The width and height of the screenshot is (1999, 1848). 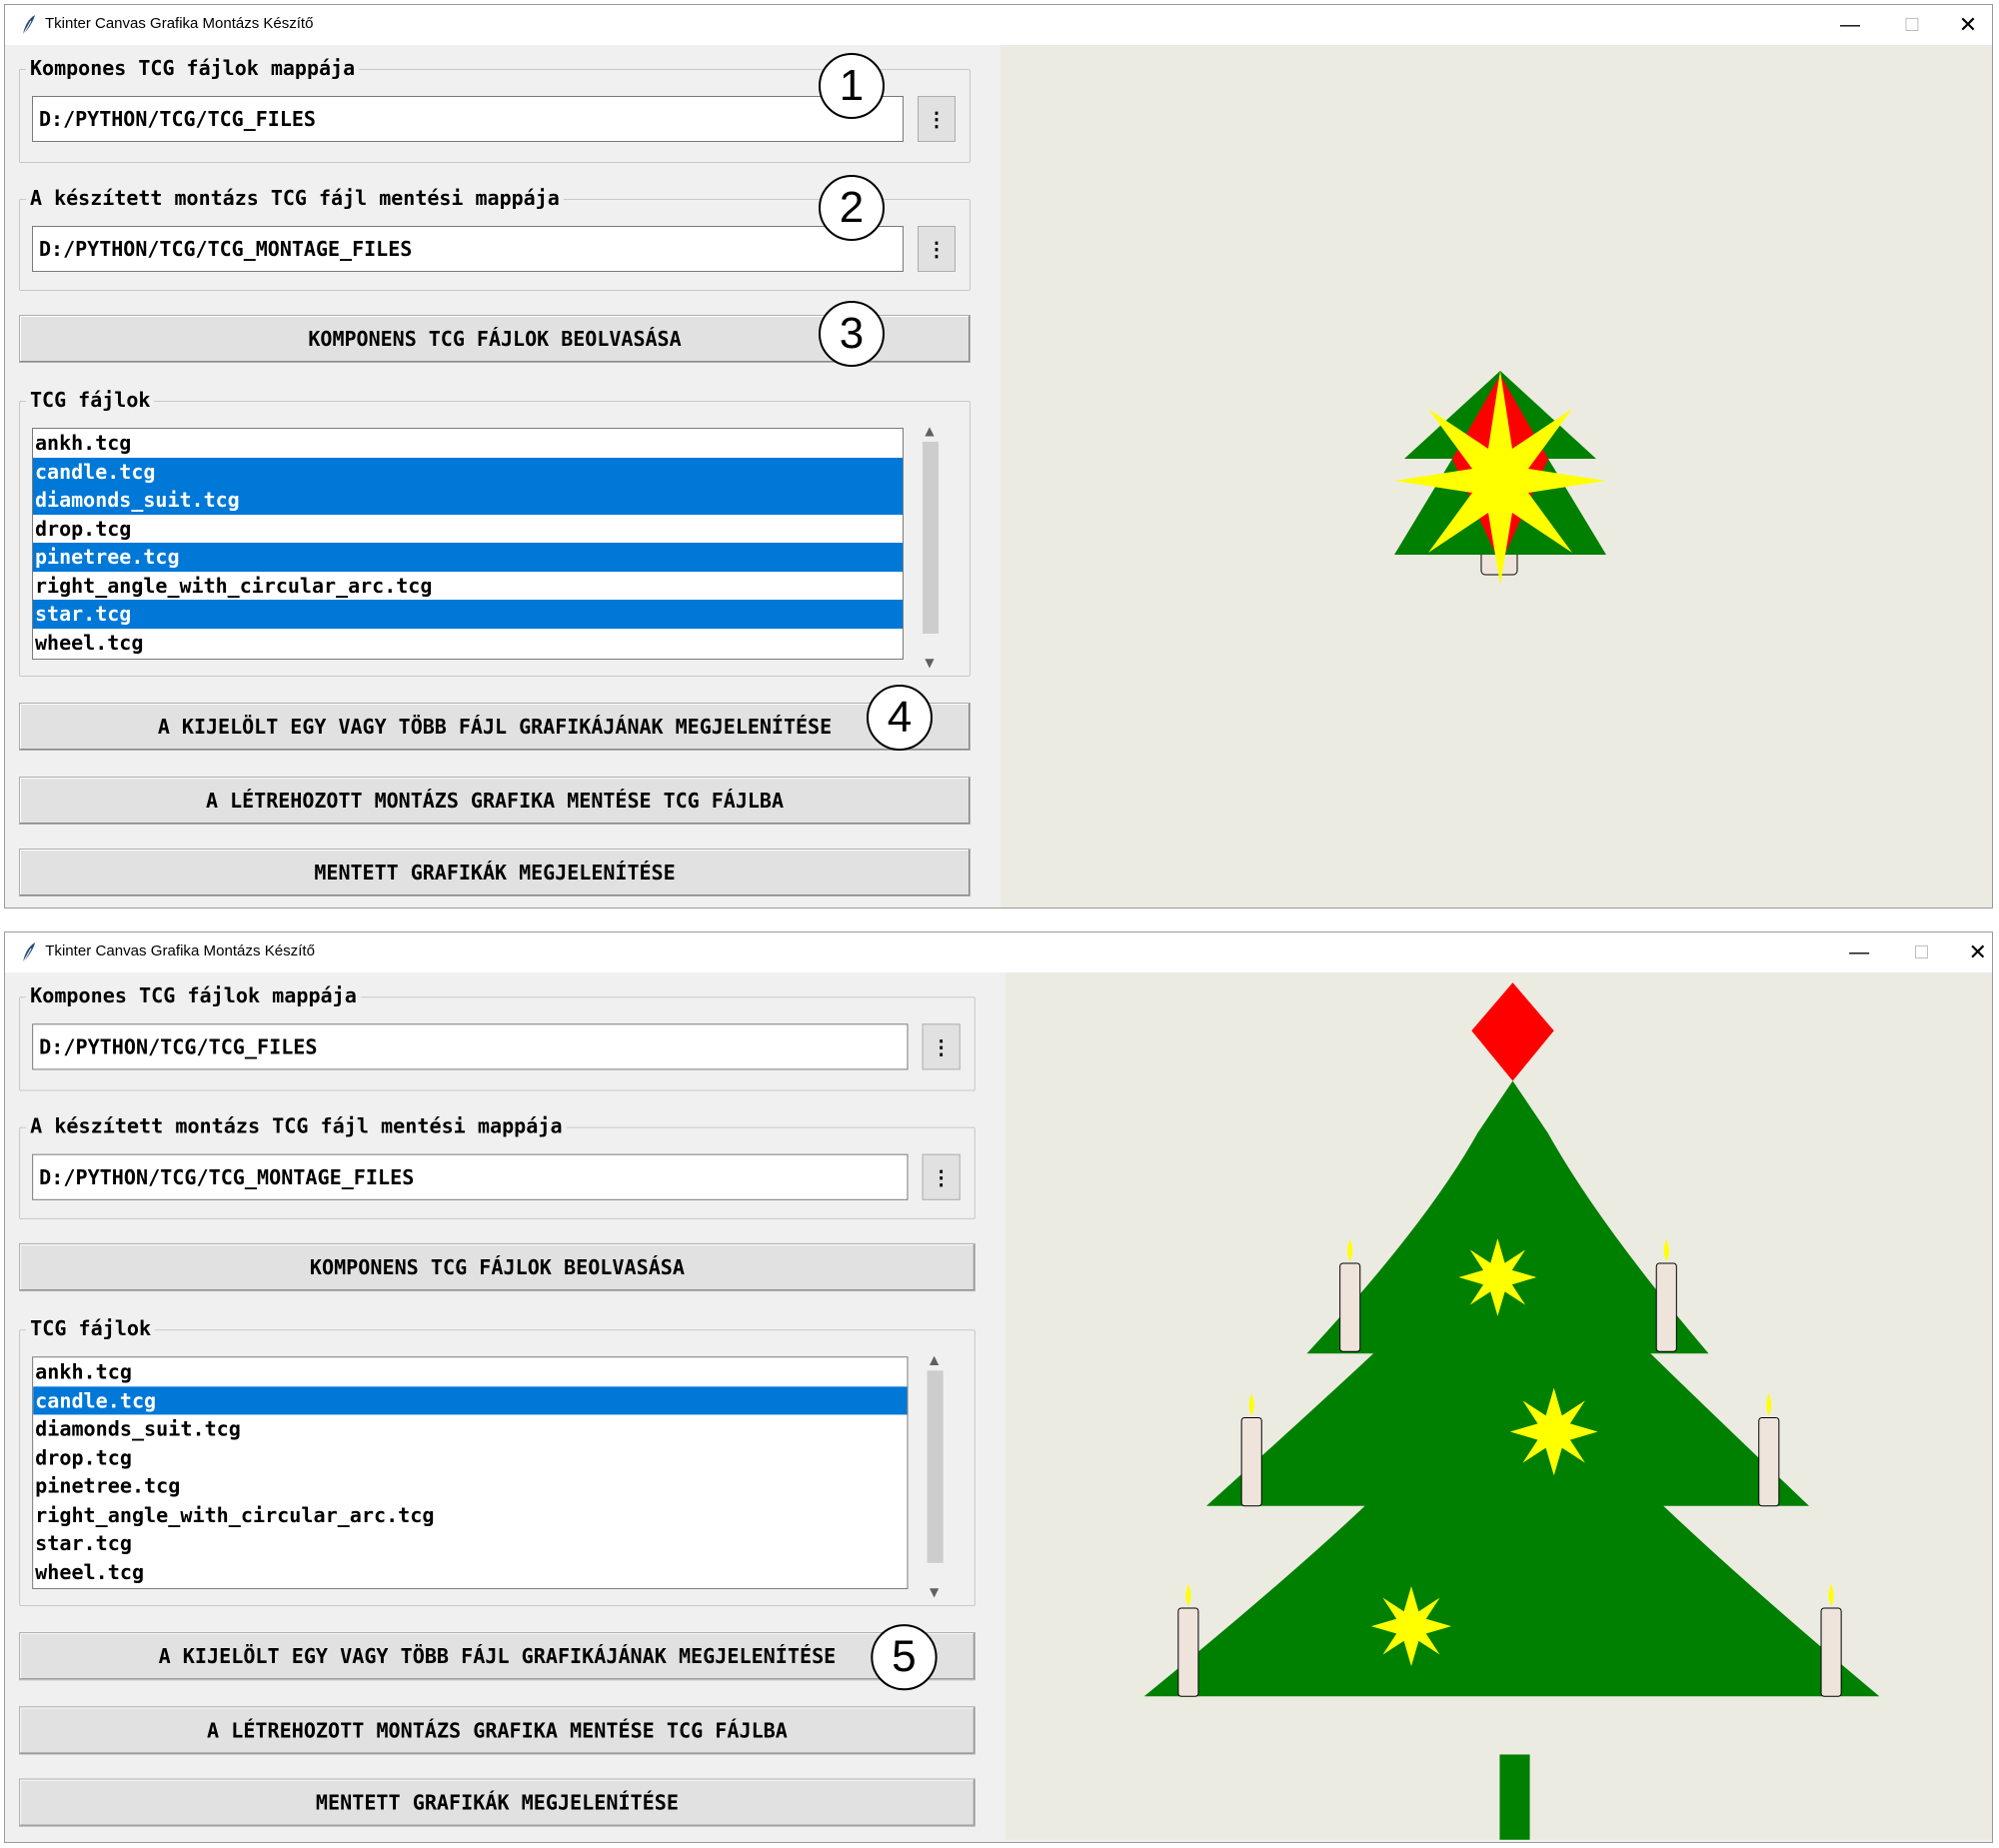 What do you see at coordinates (900, 718) in the screenshot?
I see `callout-4: 4` at bounding box center [900, 718].